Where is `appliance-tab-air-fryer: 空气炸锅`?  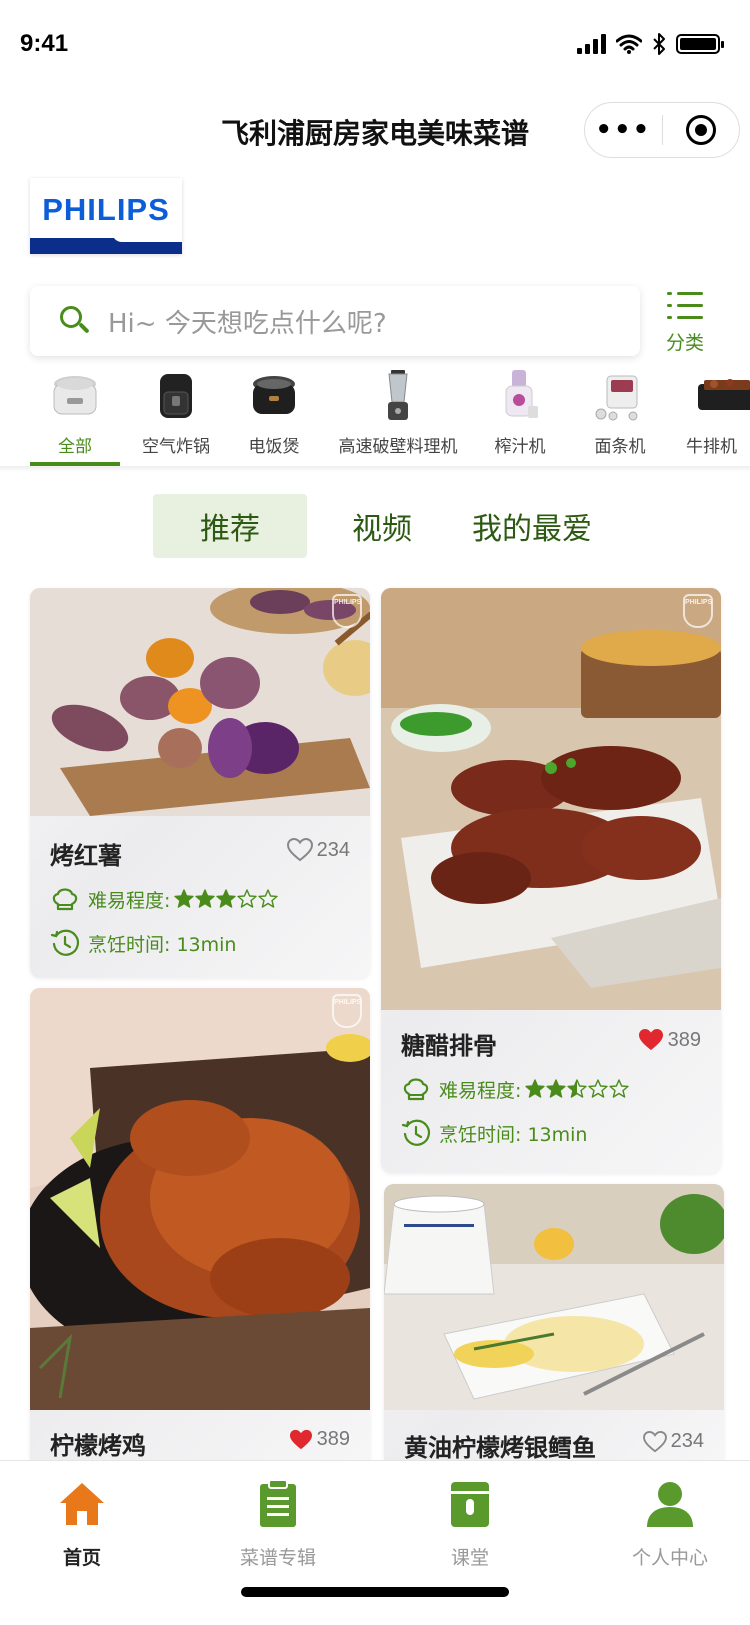 appliance-tab-air-fryer: 空气炸锅 is located at coordinates (176, 418).